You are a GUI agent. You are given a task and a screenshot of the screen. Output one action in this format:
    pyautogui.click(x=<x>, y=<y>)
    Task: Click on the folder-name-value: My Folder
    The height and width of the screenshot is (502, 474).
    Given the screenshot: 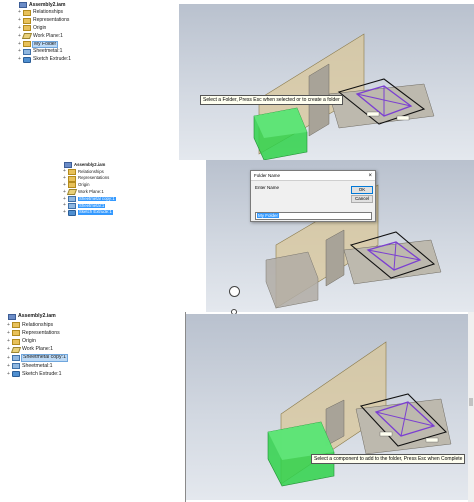 What is the action you would take?
    pyautogui.click(x=268, y=215)
    